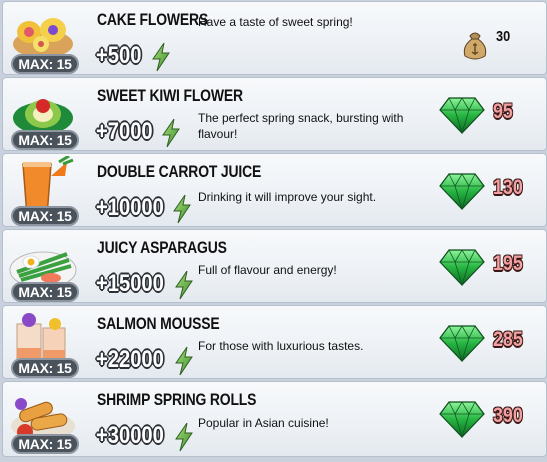 The image size is (547, 462). Describe the element at coordinates (162, 247) in the screenshot. I see `item-title: JUICY ASPARAGUS` at that location.